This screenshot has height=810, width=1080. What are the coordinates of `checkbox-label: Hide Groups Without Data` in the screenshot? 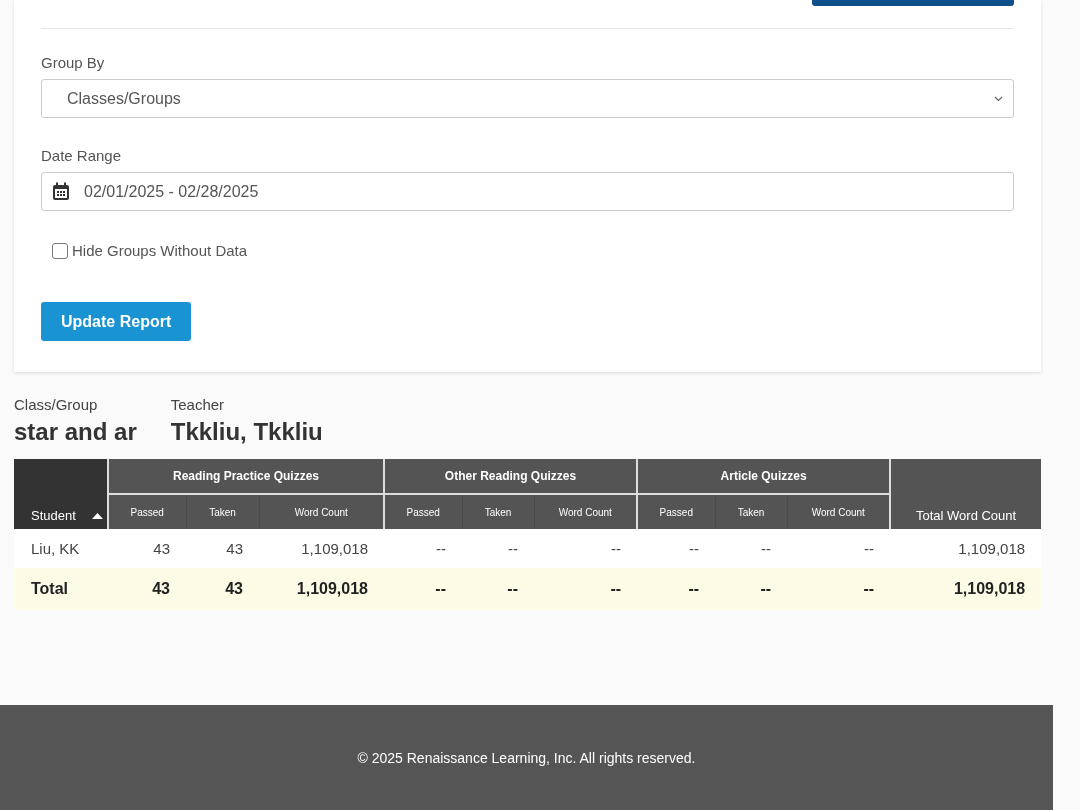 It's located at (160, 250).